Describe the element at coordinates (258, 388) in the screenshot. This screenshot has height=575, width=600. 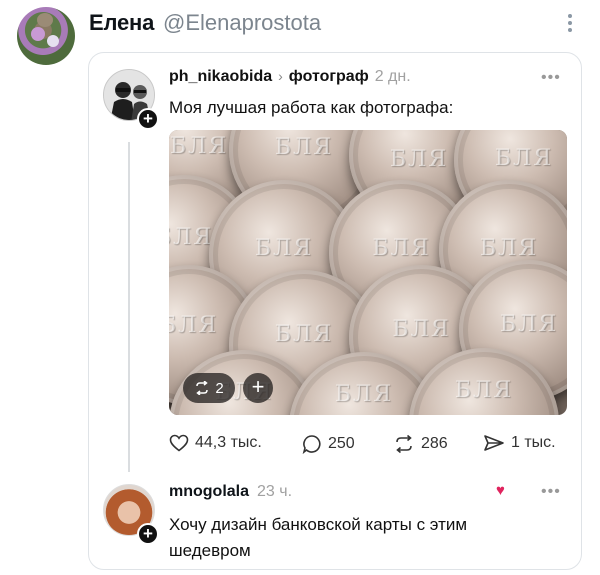
I see `photo-plus-button: +` at that location.